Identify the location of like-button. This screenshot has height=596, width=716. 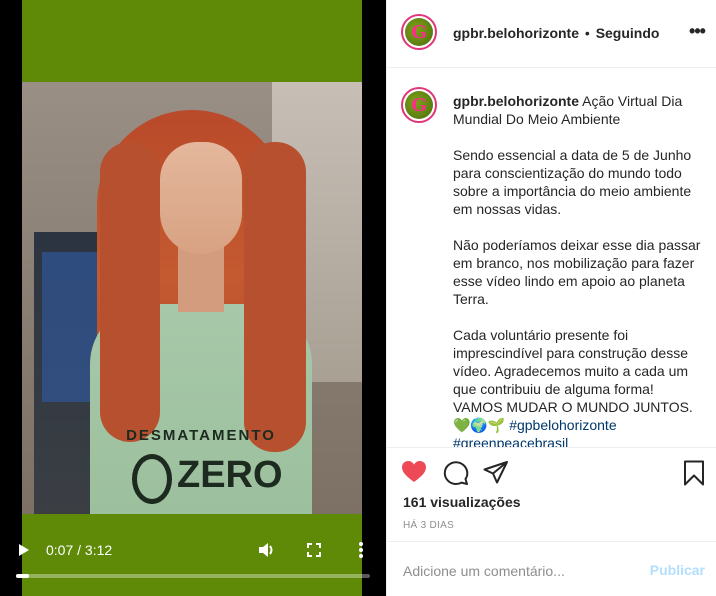
(414, 473).